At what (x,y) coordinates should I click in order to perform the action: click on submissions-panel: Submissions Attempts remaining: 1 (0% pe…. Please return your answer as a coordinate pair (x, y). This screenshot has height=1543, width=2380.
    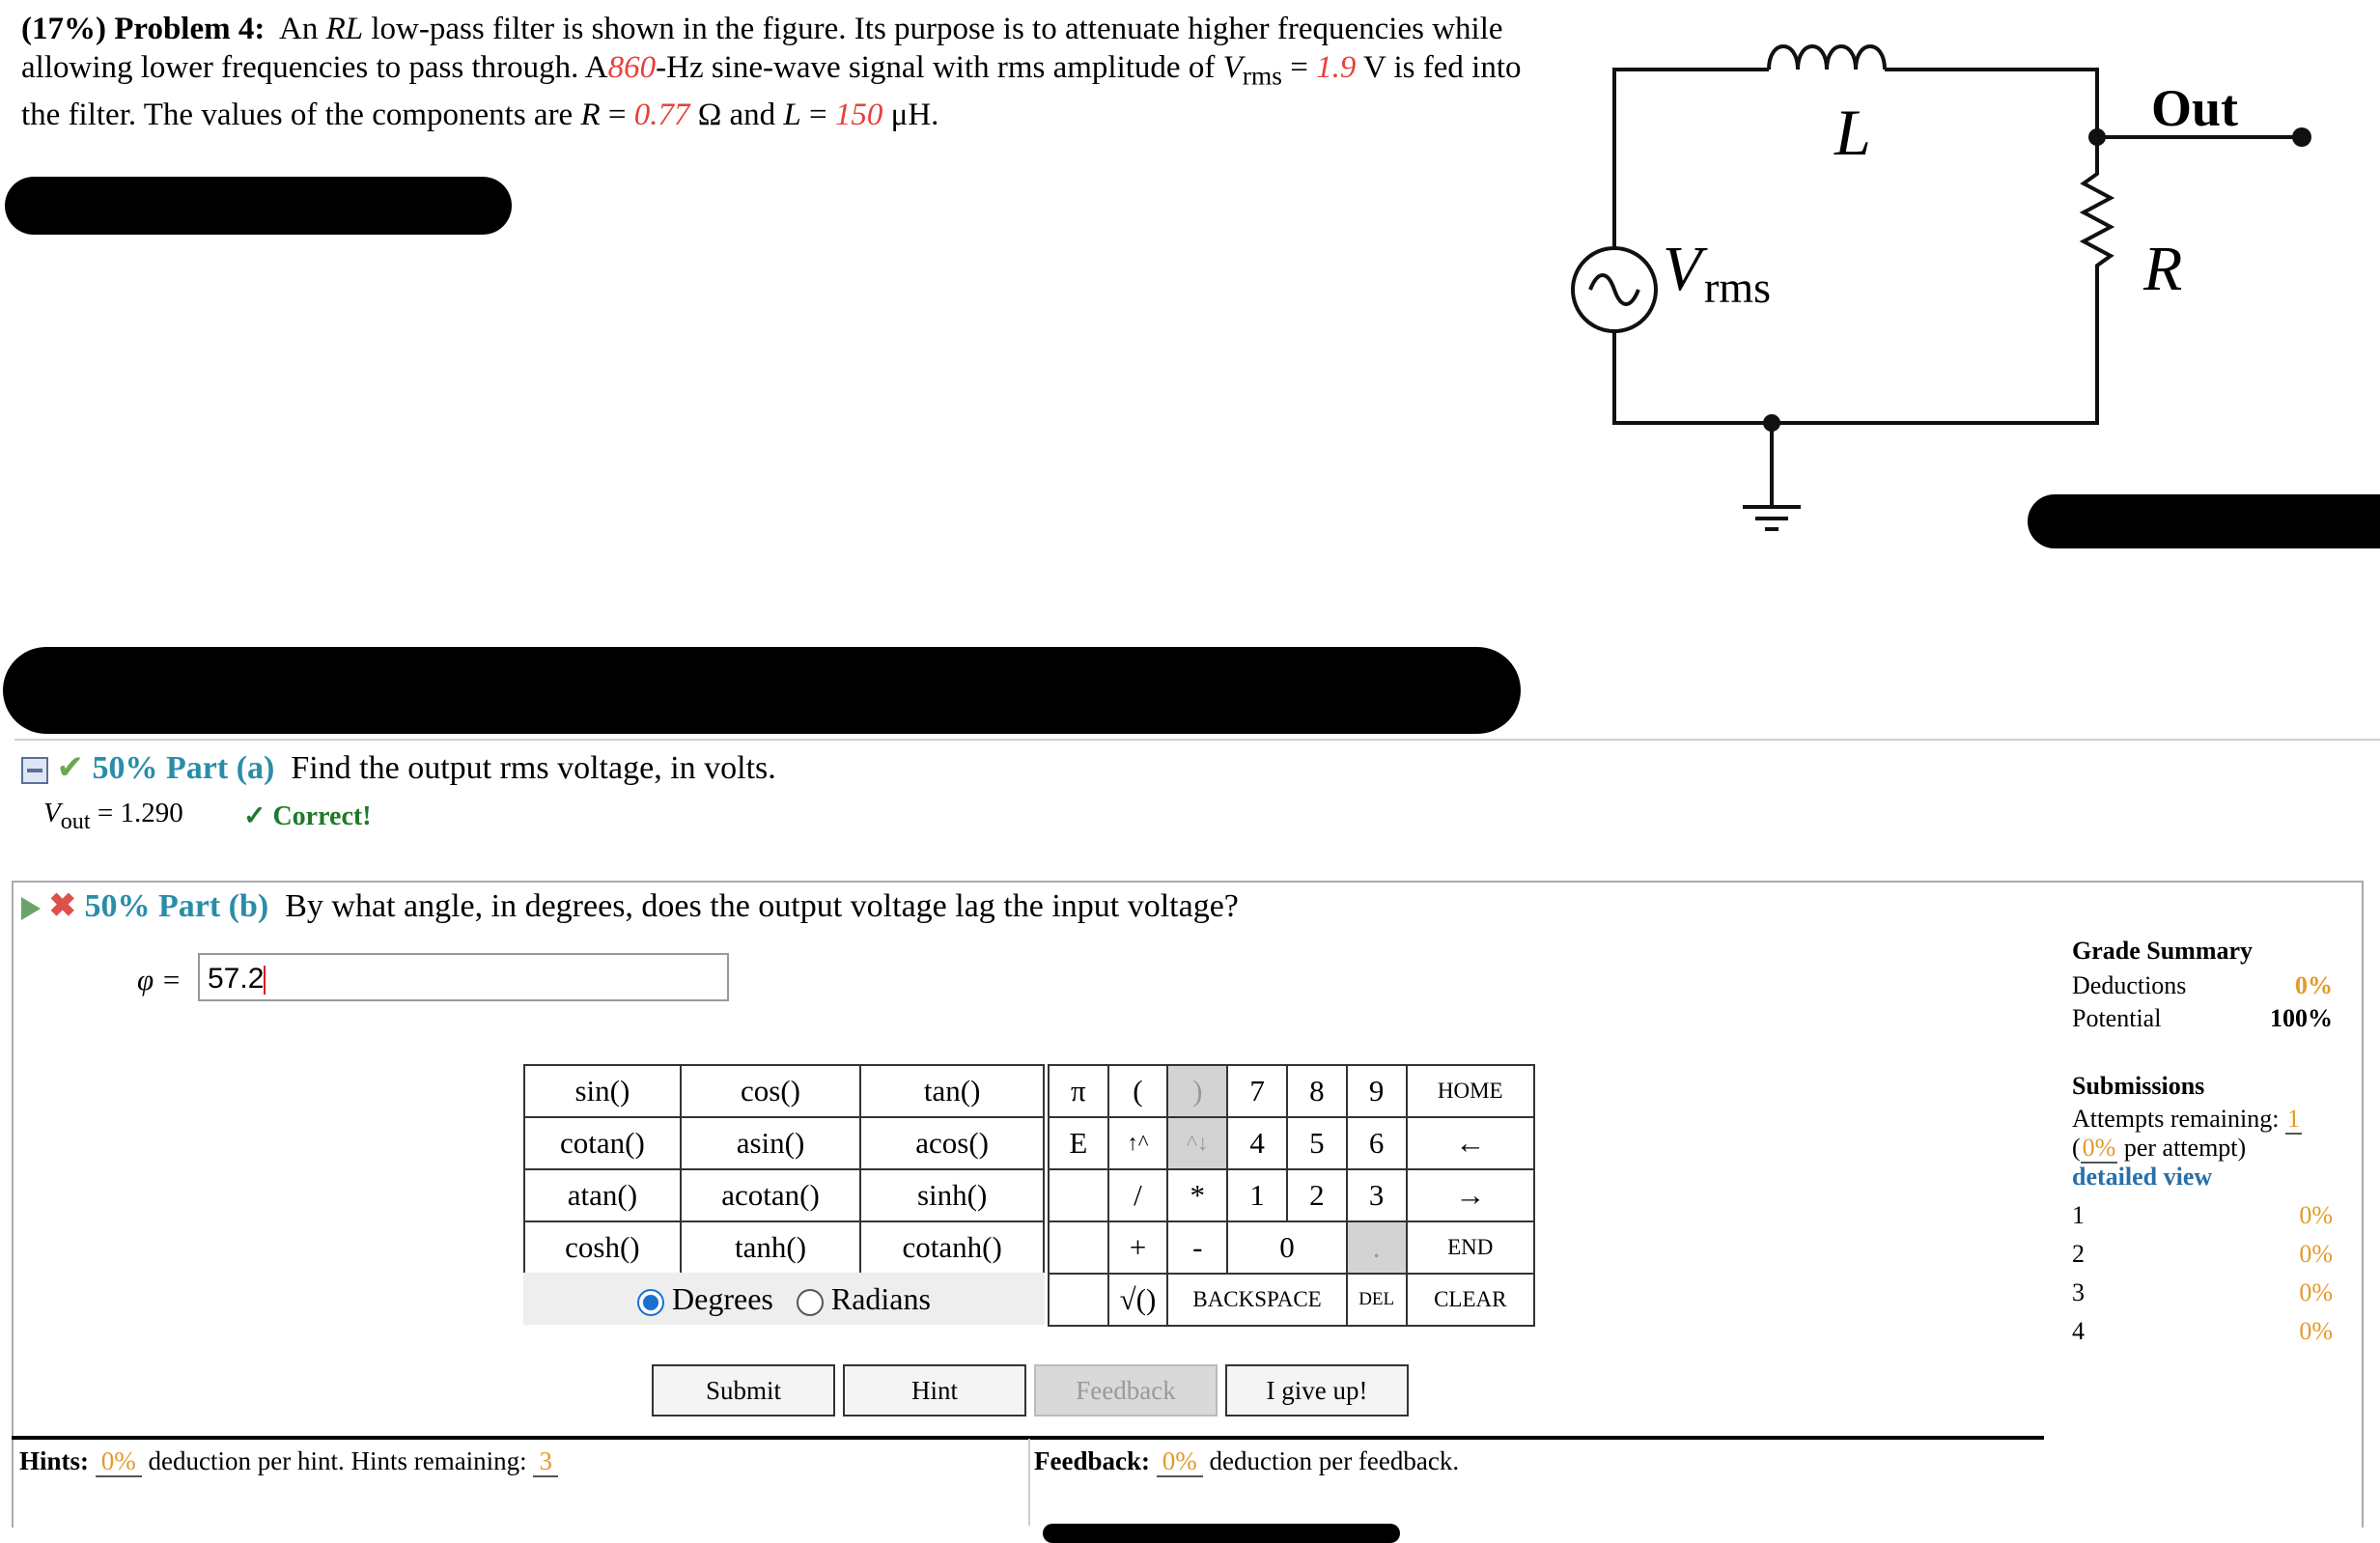
    Looking at the image, I should click on (2203, 1209).